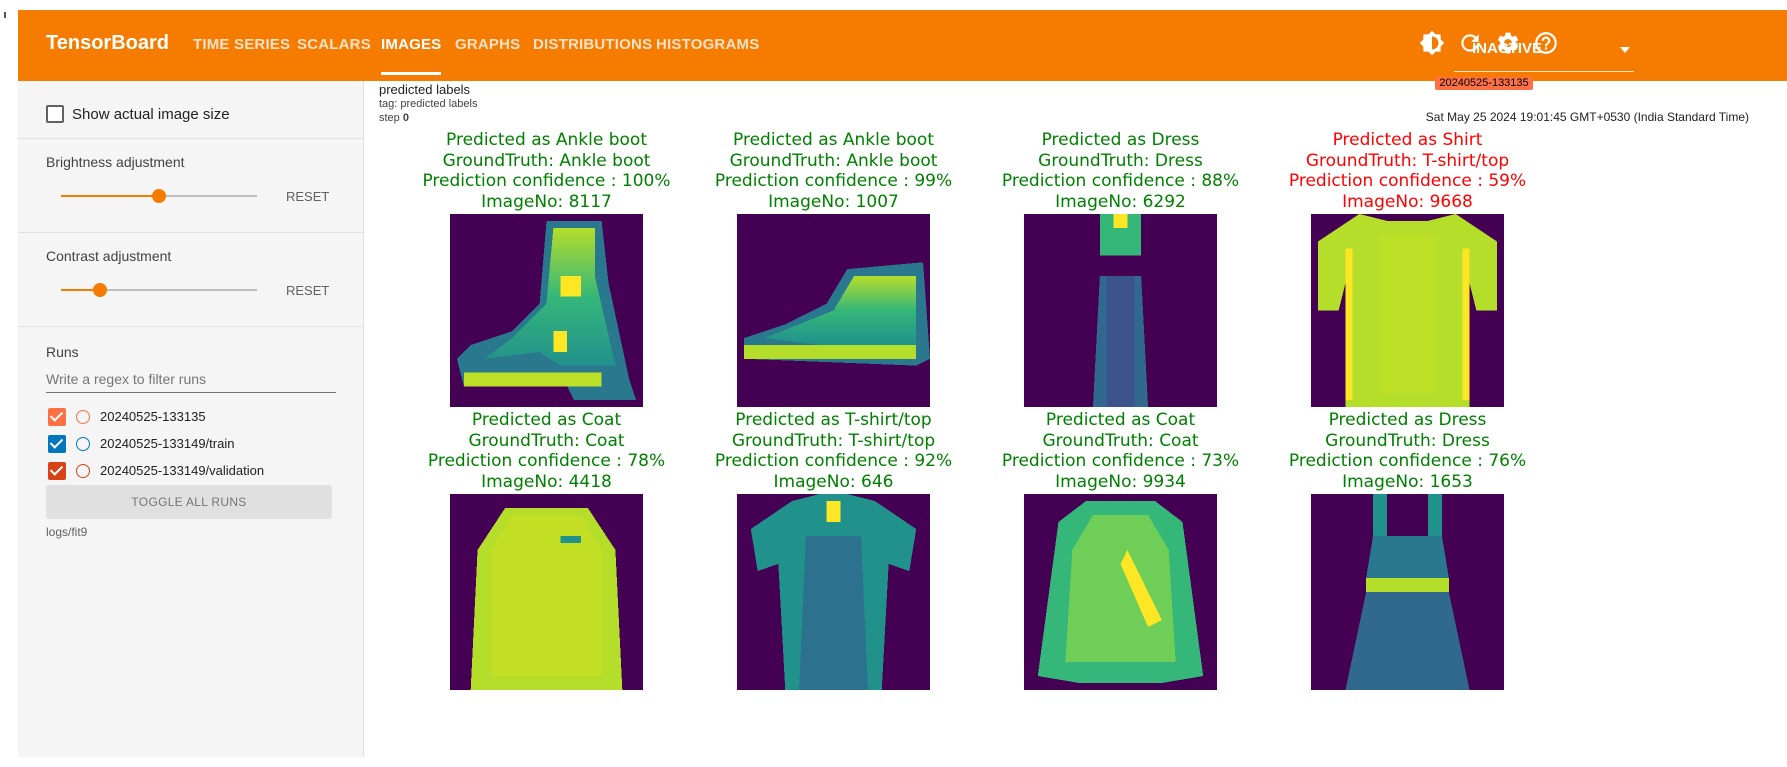  I want to click on contrast-reset-button: RESET, so click(307, 290).